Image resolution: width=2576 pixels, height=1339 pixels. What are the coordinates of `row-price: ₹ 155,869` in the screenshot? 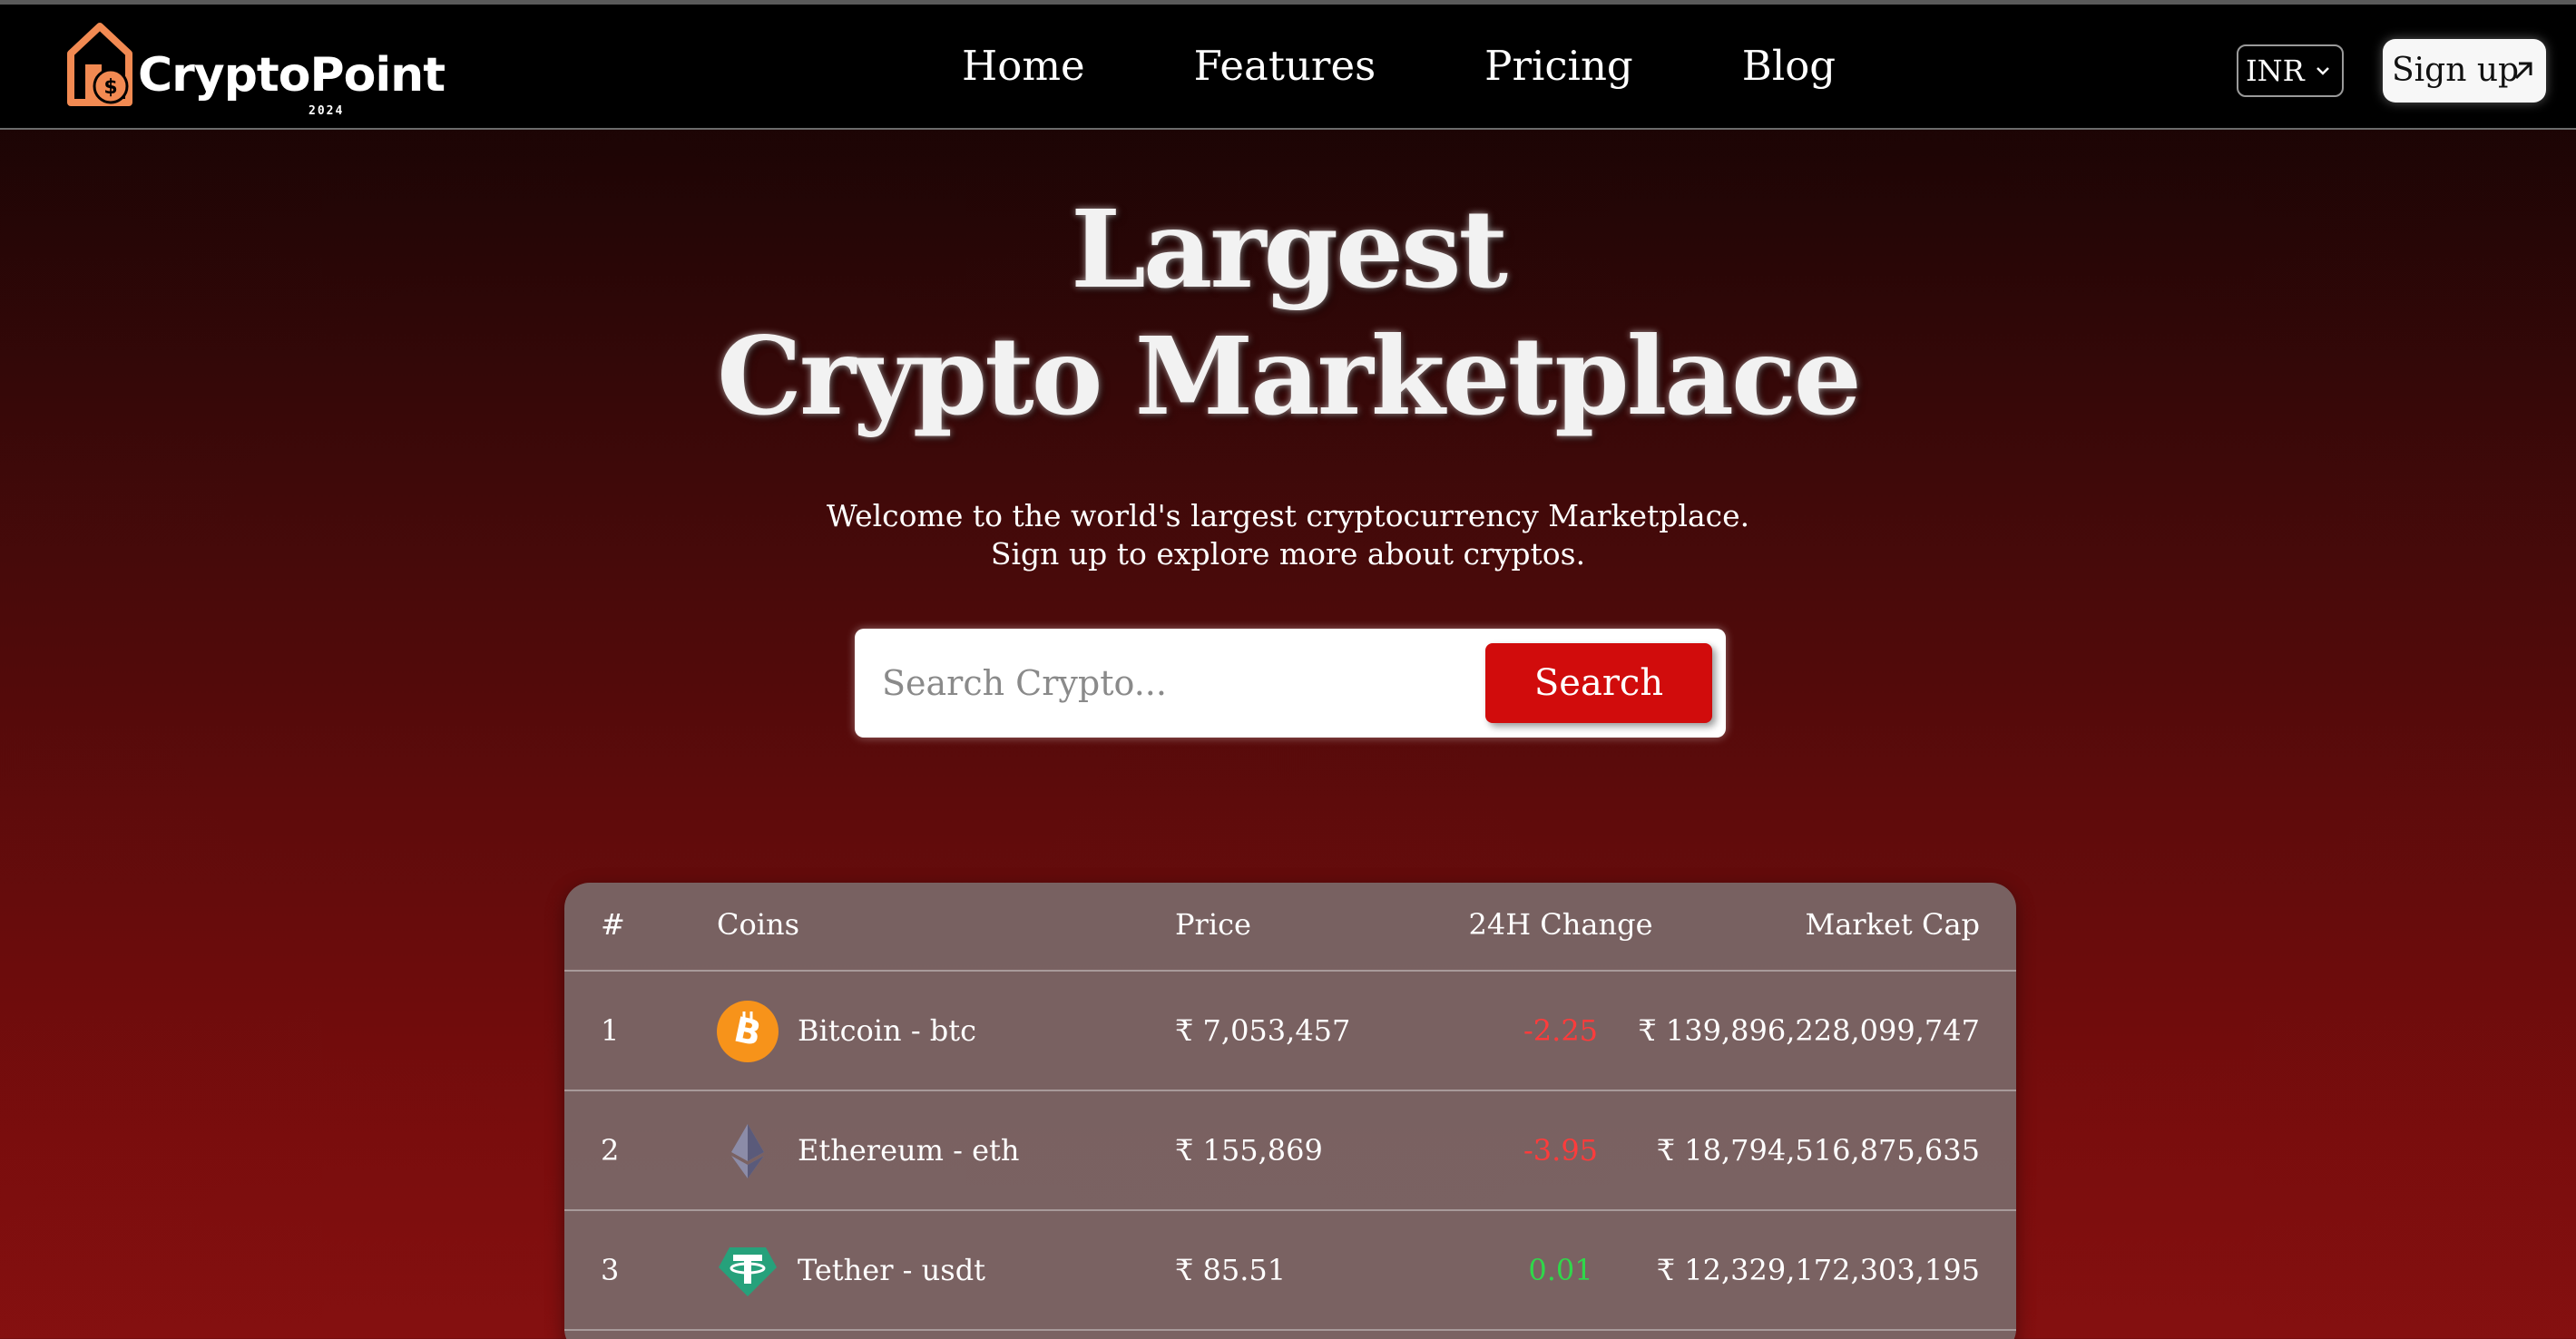 It's located at (1249, 1150).